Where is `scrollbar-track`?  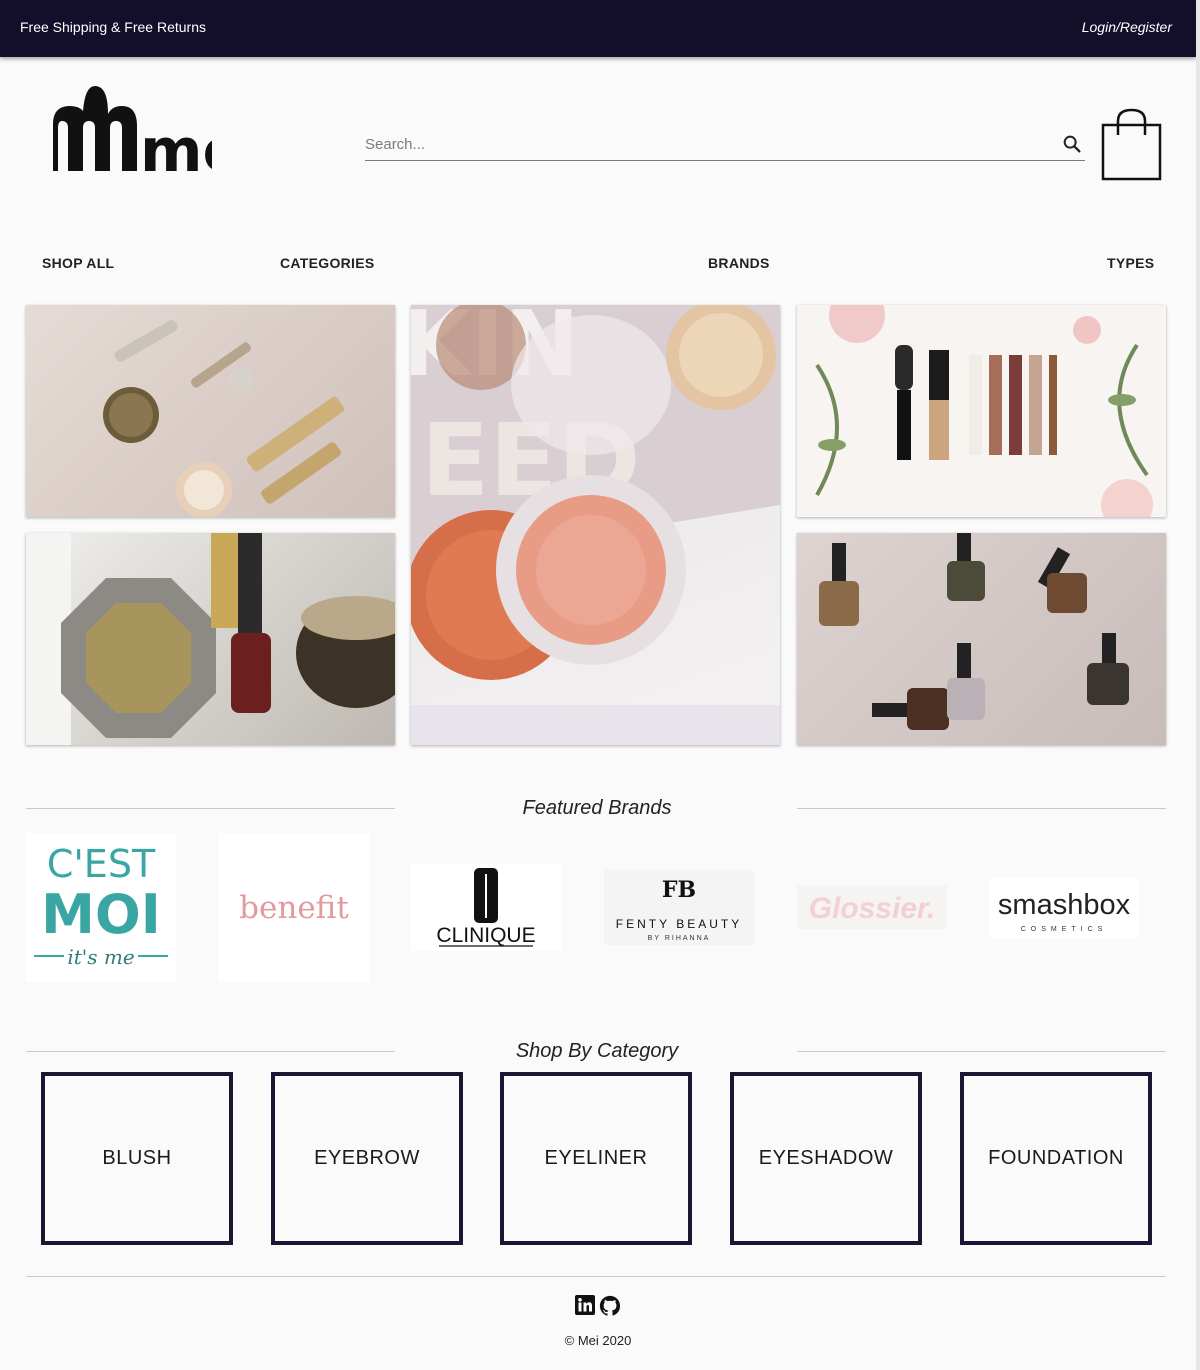 scrollbar-track is located at coordinates (1198, 685).